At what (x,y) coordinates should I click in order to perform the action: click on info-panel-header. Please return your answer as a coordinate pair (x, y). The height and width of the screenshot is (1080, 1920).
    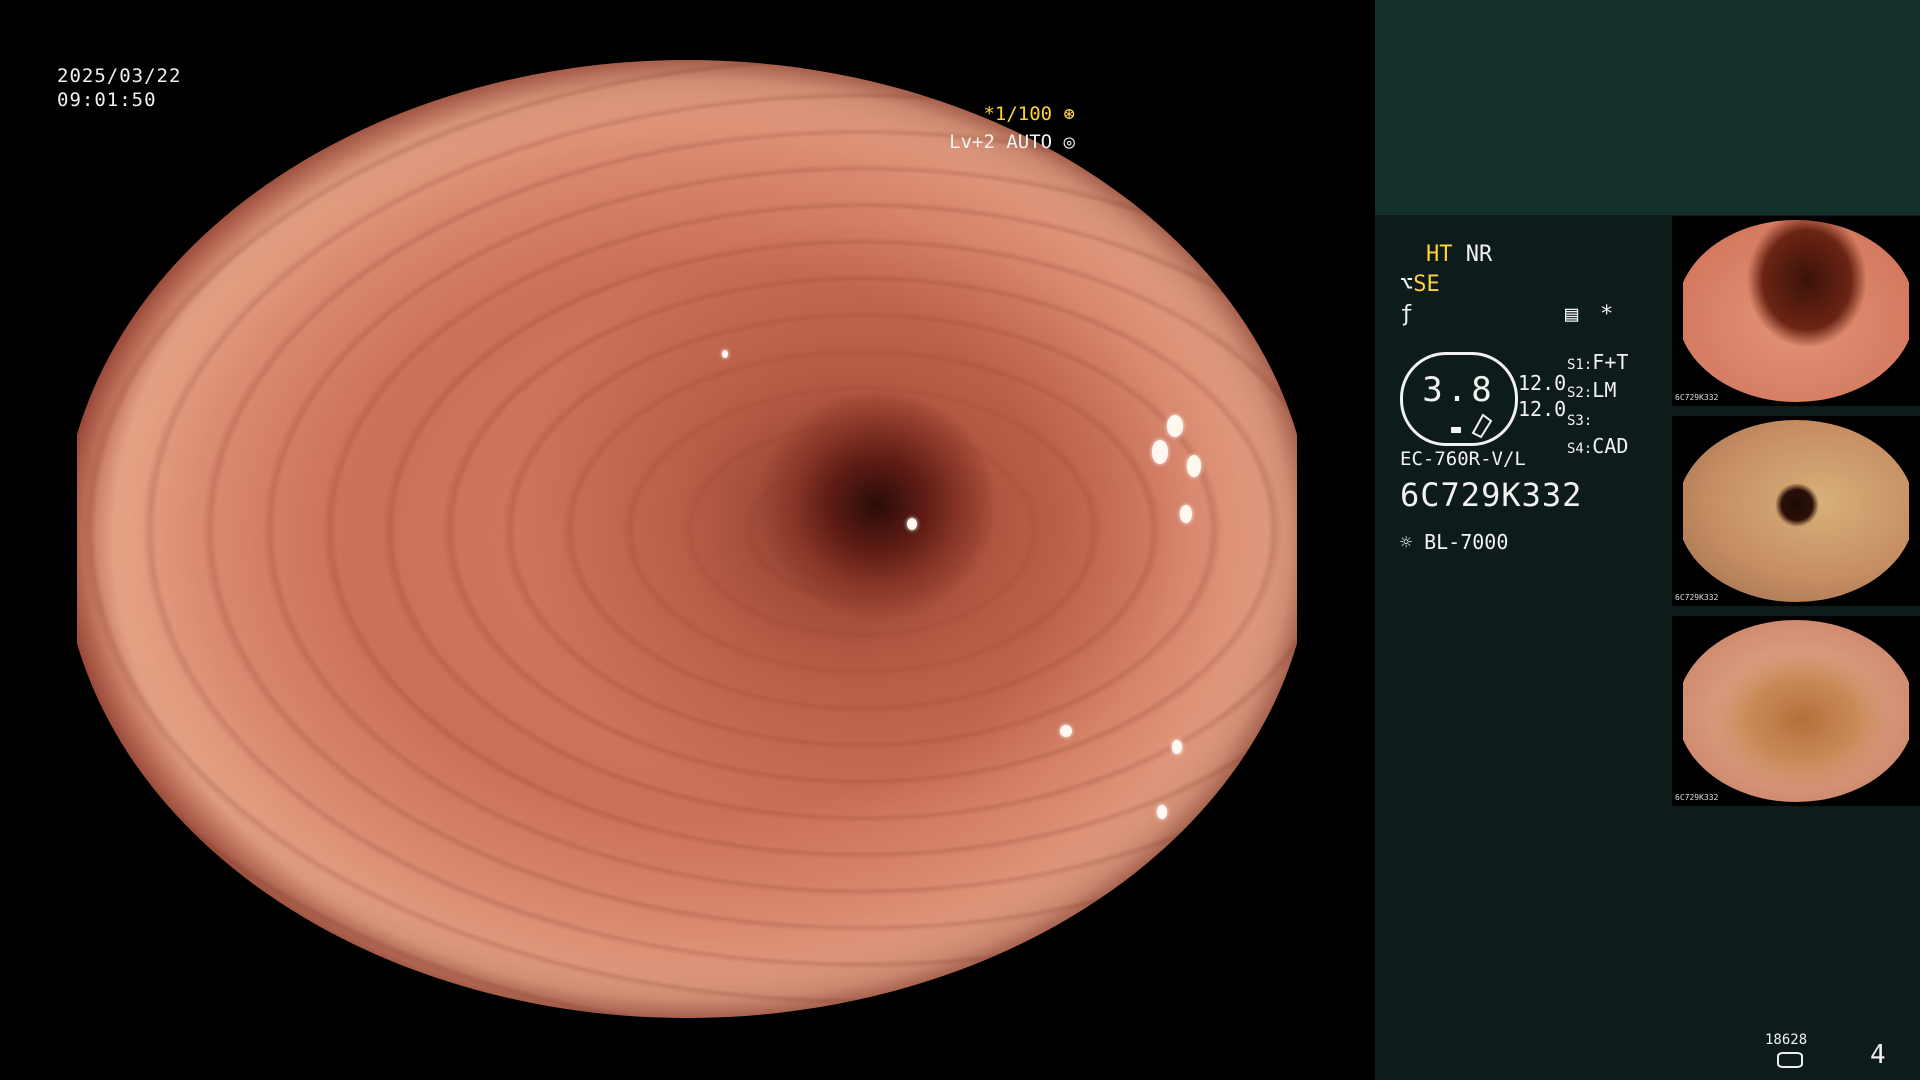
    Looking at the image, I should click on (1647, 107).